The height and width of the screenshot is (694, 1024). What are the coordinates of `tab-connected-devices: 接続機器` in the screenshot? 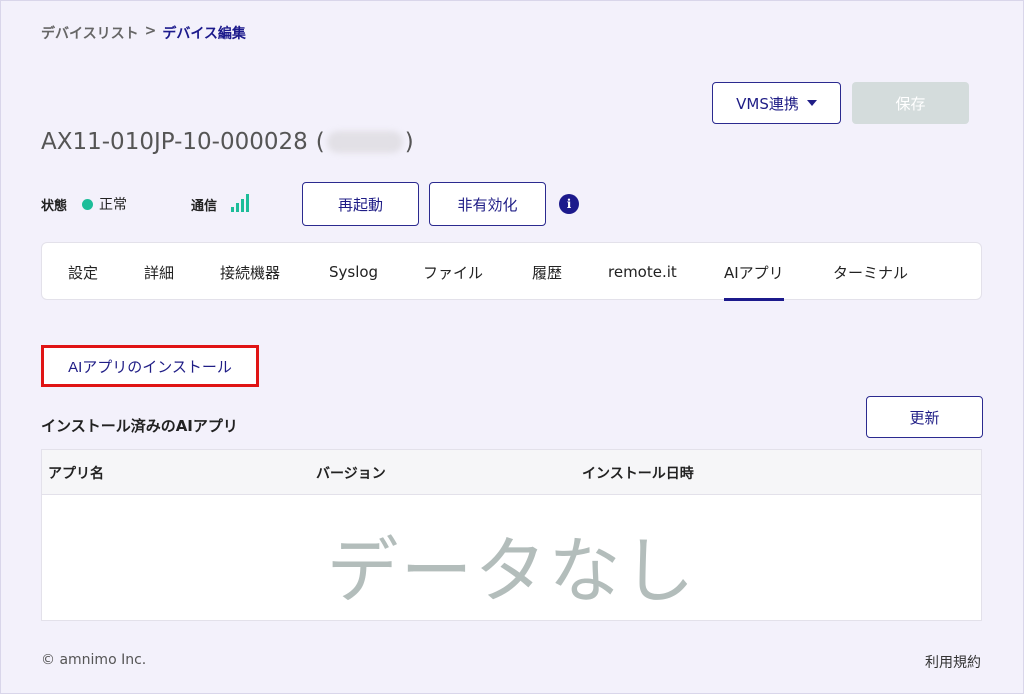 It's located at (250, 272).